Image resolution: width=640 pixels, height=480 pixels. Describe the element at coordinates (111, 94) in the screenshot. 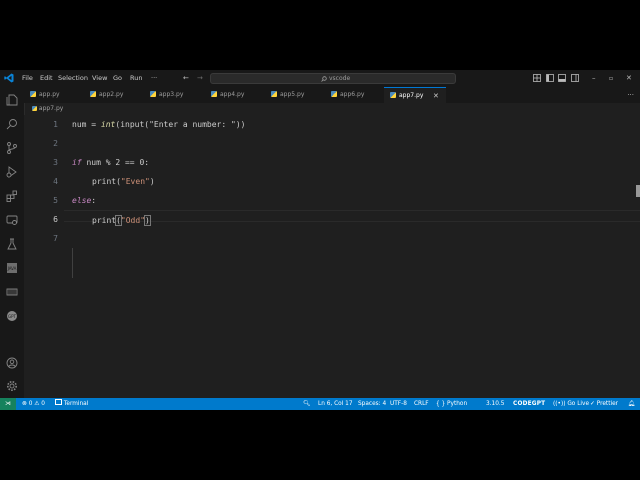

I see `tab-label: app2.py` at that location.